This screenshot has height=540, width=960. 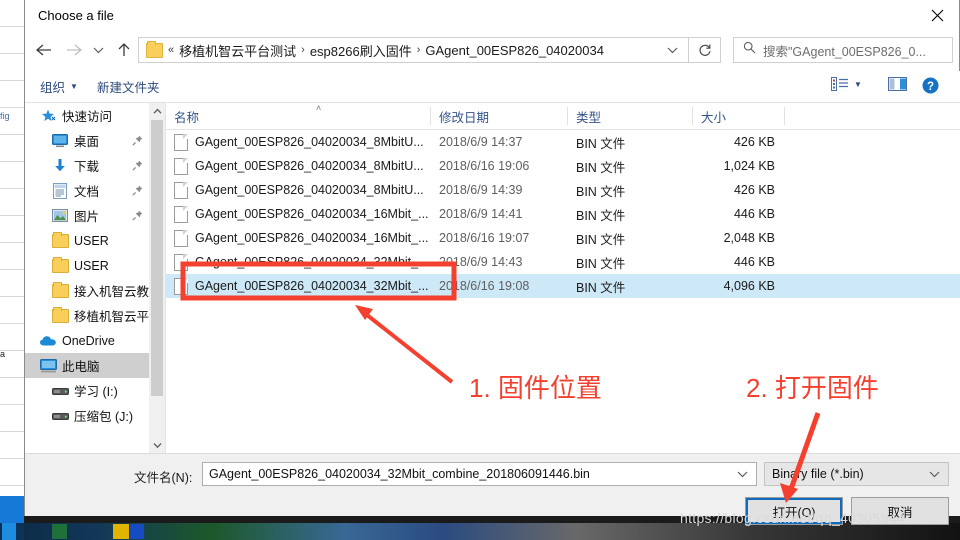 I want to click on sidebar-item-6: USER, so click(x=87, y=265).